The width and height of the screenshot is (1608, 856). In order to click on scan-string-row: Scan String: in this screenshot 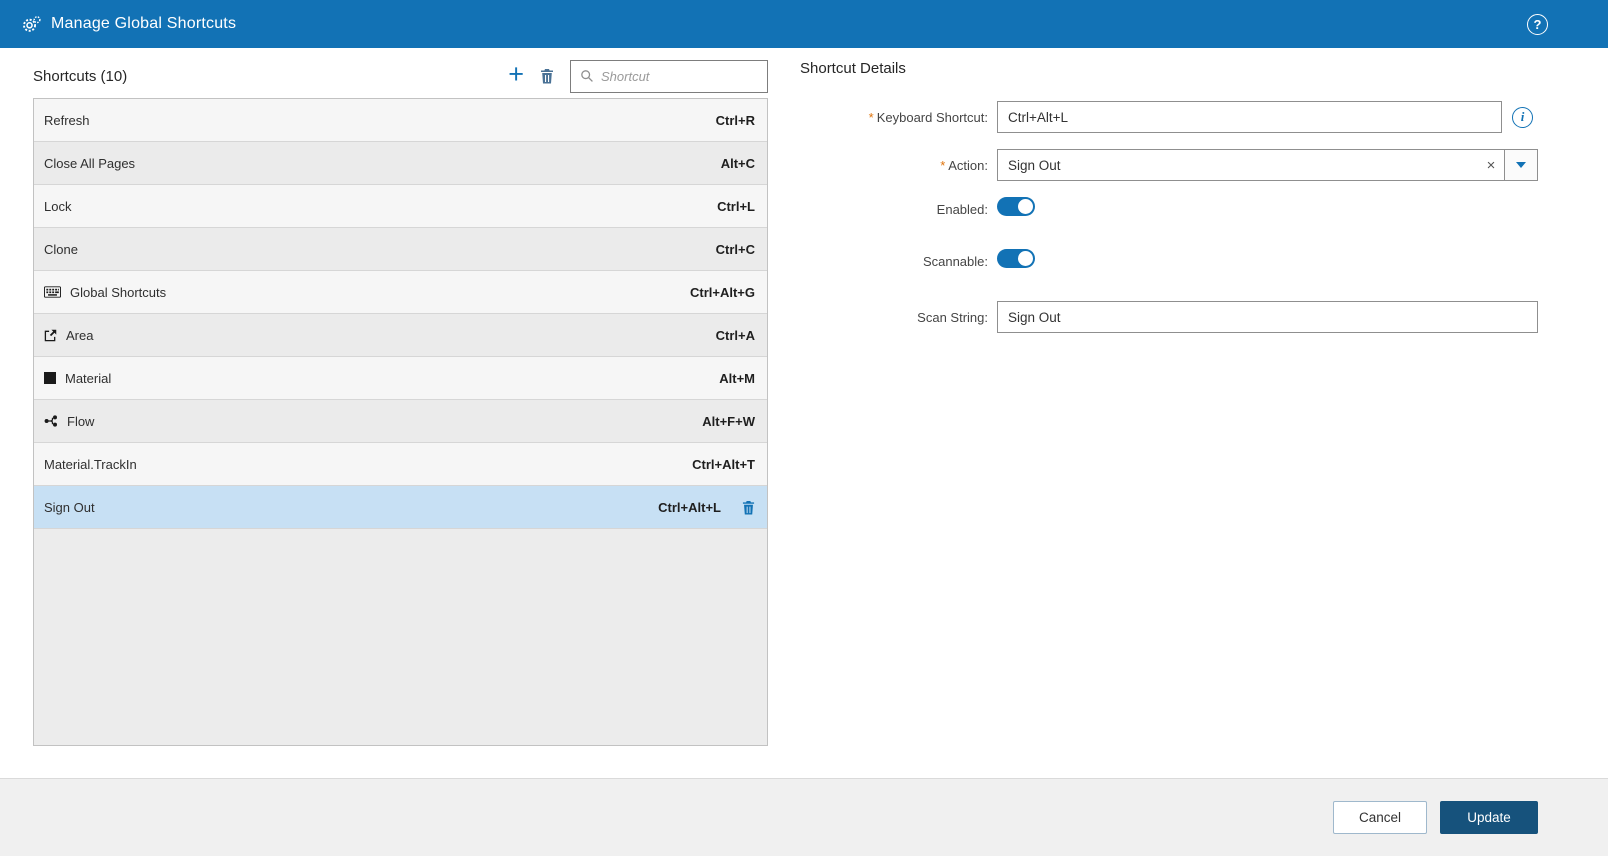, I will do `click(1169, 317)`.